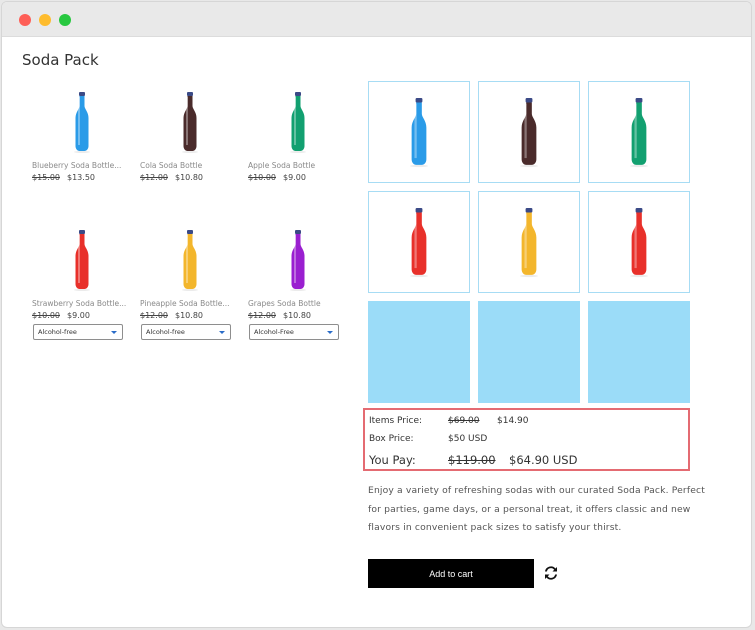  Describe the element at coordinates (376, 19) in the screenshot. I see `window-titlebar` at that location.